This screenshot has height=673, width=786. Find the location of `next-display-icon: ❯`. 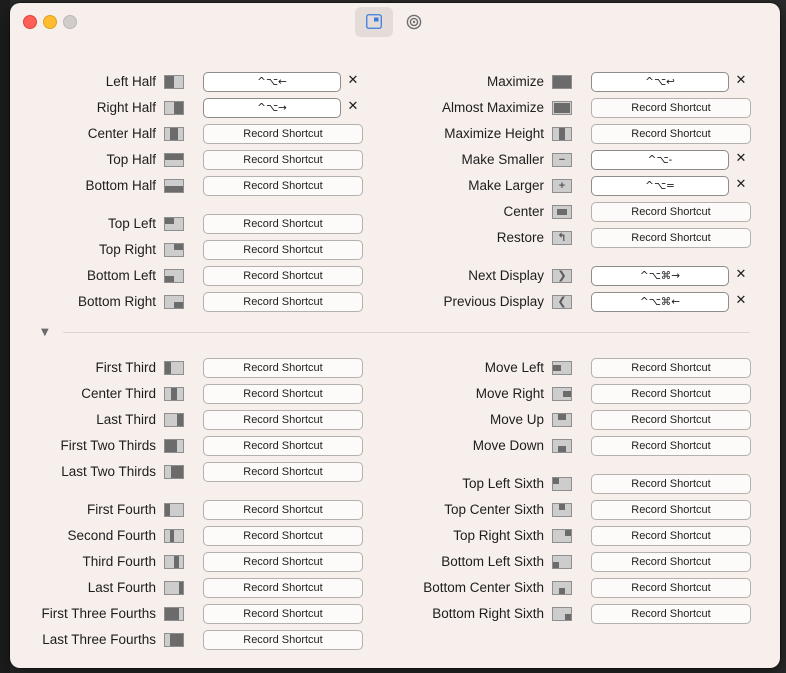

next-display-icon: ❯ is located at coordinates (562, 276).